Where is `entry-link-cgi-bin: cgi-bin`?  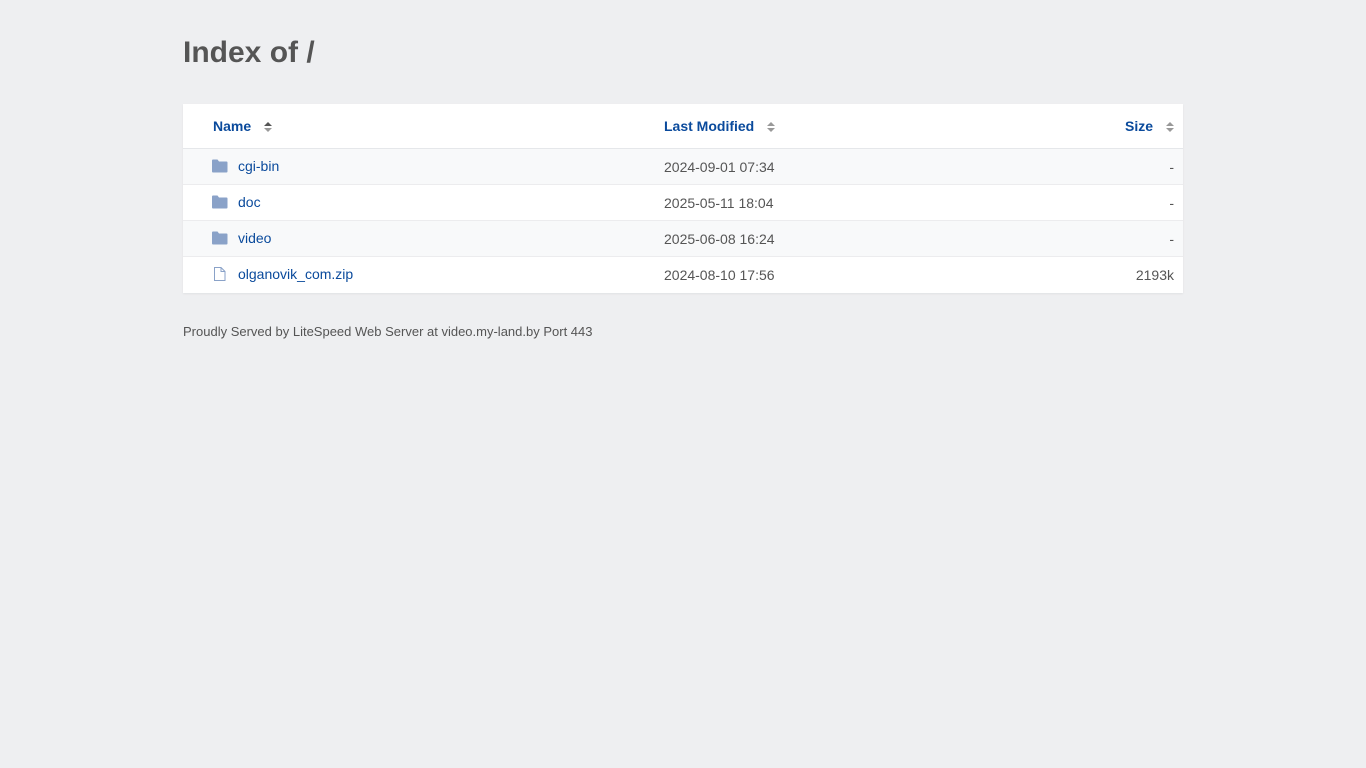 entry-link-cgi-bin: cgi-bin is located at coordinates (245, 166).